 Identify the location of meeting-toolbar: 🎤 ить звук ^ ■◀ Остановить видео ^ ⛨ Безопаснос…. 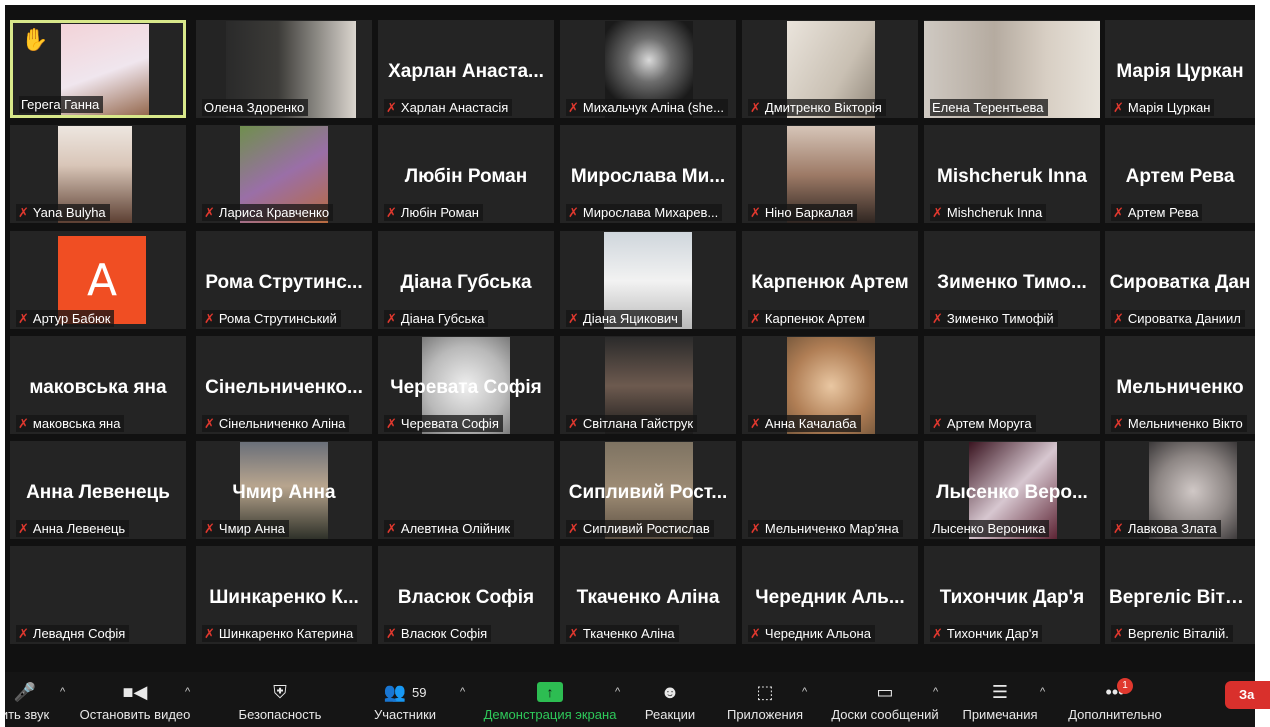
(630, 699).